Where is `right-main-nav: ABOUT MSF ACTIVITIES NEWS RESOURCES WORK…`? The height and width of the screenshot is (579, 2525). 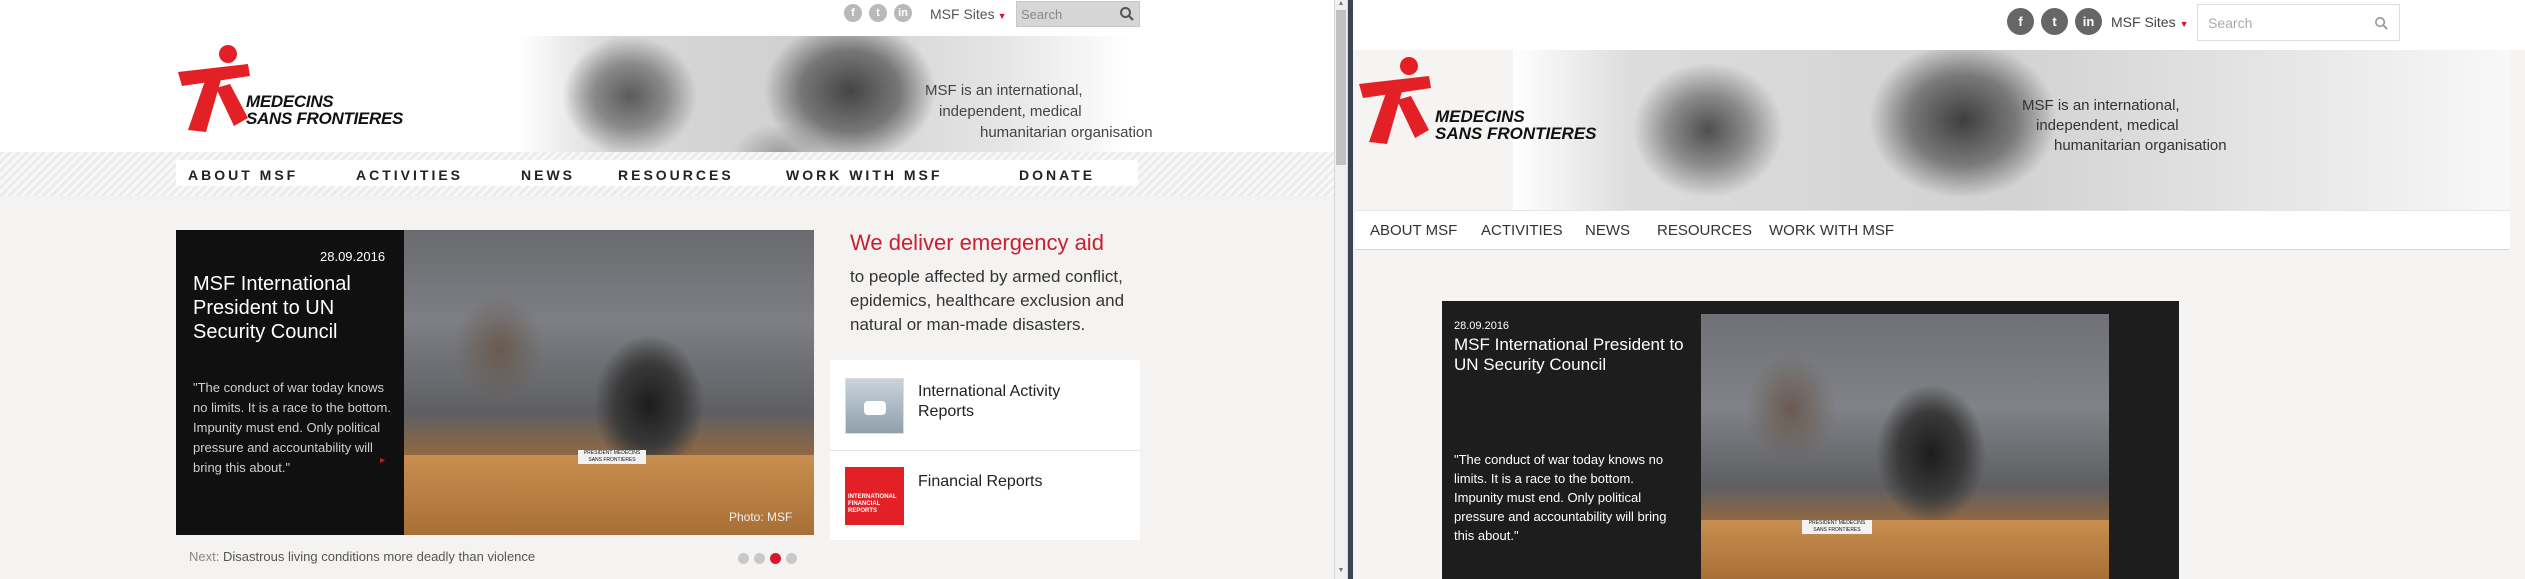
right-main-nav: ABOUT MSF ACTIVITIES NEWS RESOURCES WORK… is located at coordinates (1932, 230).